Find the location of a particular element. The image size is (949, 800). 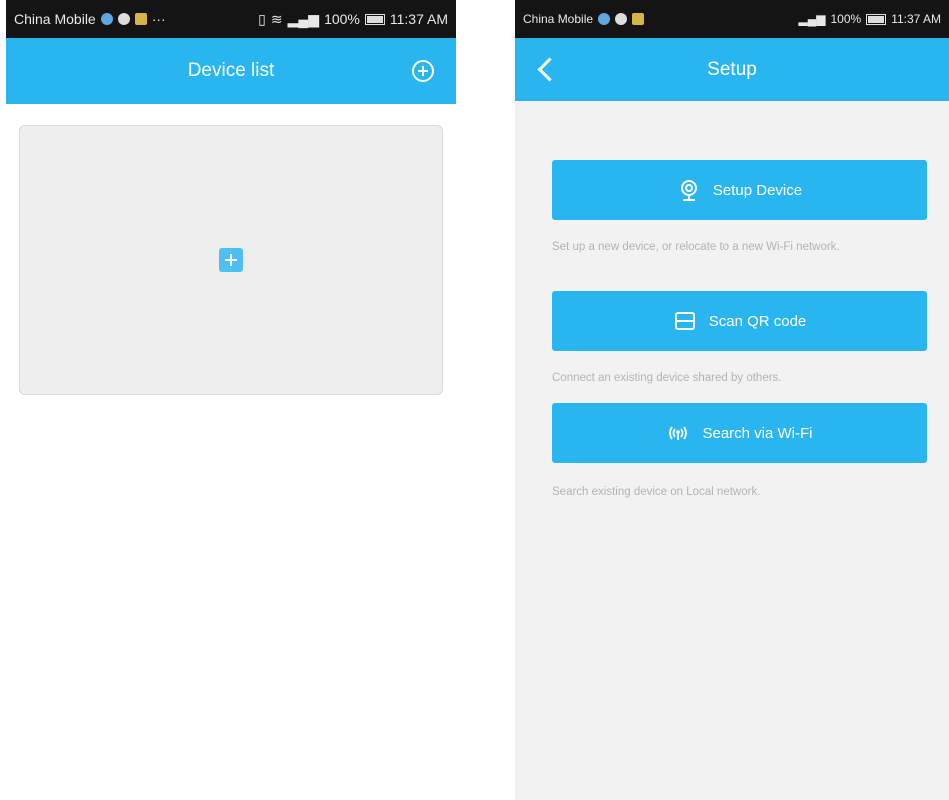

scan-qr-button: Scan QR code is located at coordinates (739, 321).